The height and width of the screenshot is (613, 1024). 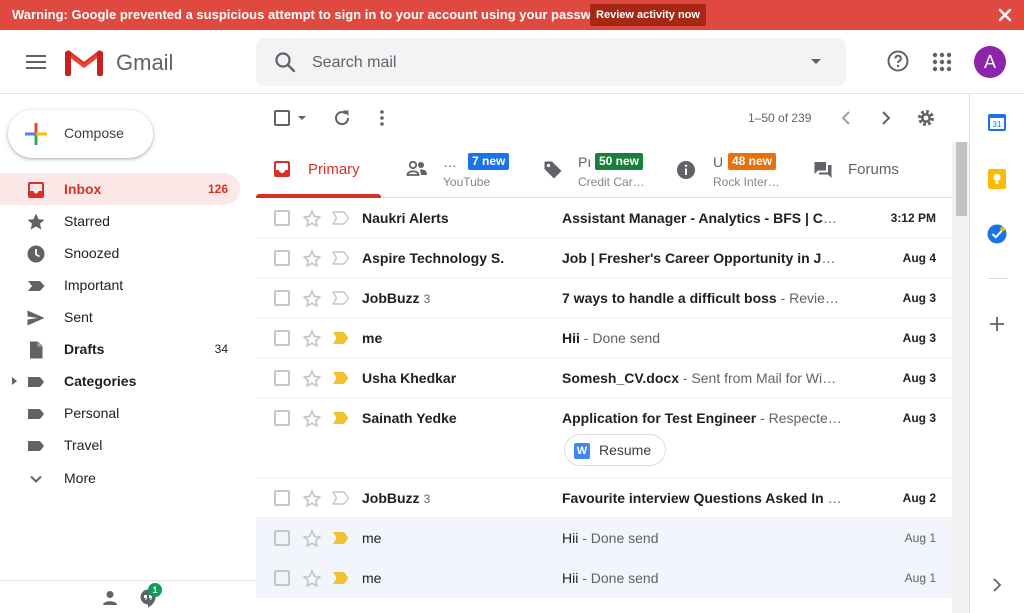 What do you see at coordinates (926, 118) in the screenshot?
I see `settings-gear-icon` at bounding box center [926, 118].